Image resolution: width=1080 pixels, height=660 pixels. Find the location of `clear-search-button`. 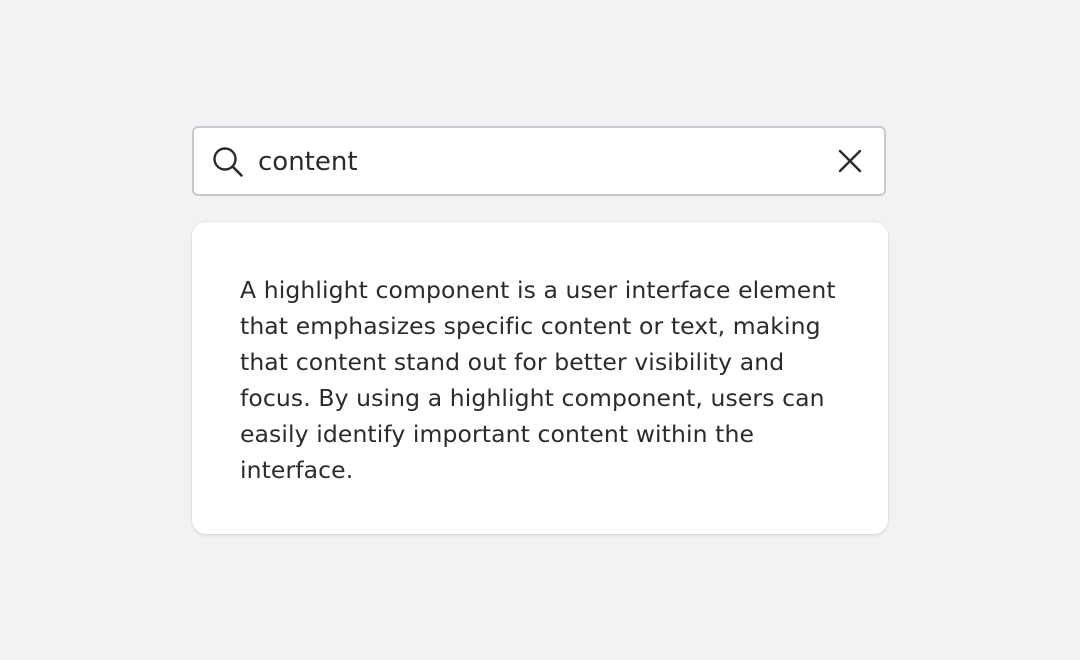

clear-search-button is located at coordinates (850, 161).